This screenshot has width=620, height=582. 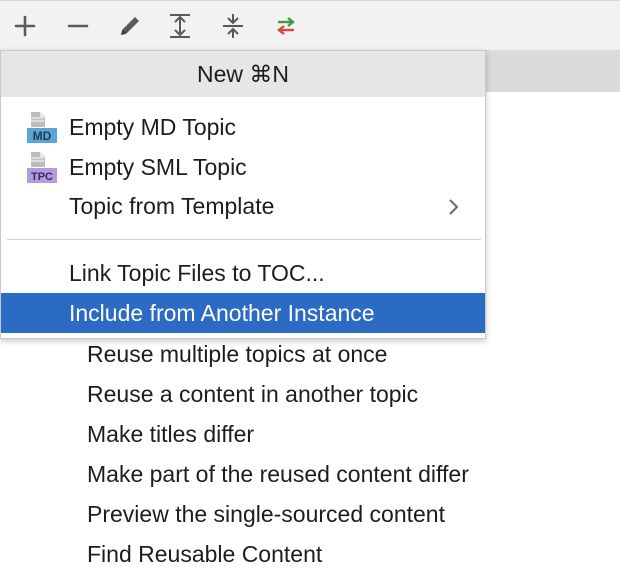 I want to click on md-badge-label: MD, so click(x=42, y=136).